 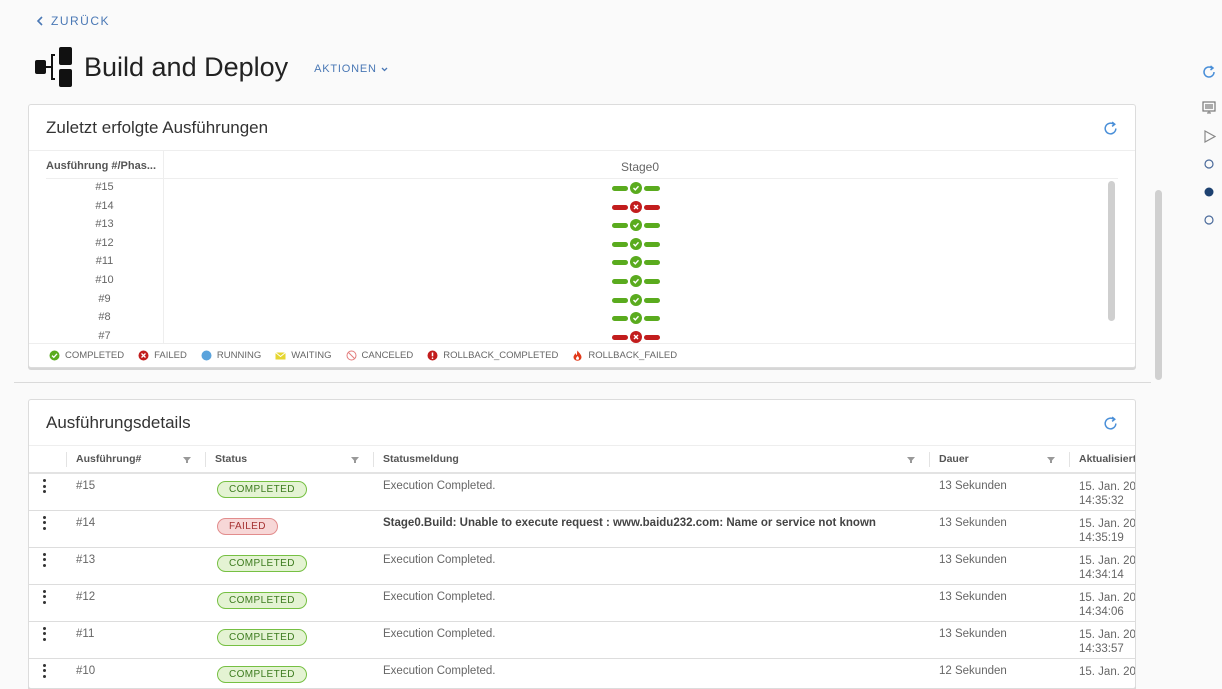 I want to click on back-link: ZURÜCK, so click(x=73, y=21).